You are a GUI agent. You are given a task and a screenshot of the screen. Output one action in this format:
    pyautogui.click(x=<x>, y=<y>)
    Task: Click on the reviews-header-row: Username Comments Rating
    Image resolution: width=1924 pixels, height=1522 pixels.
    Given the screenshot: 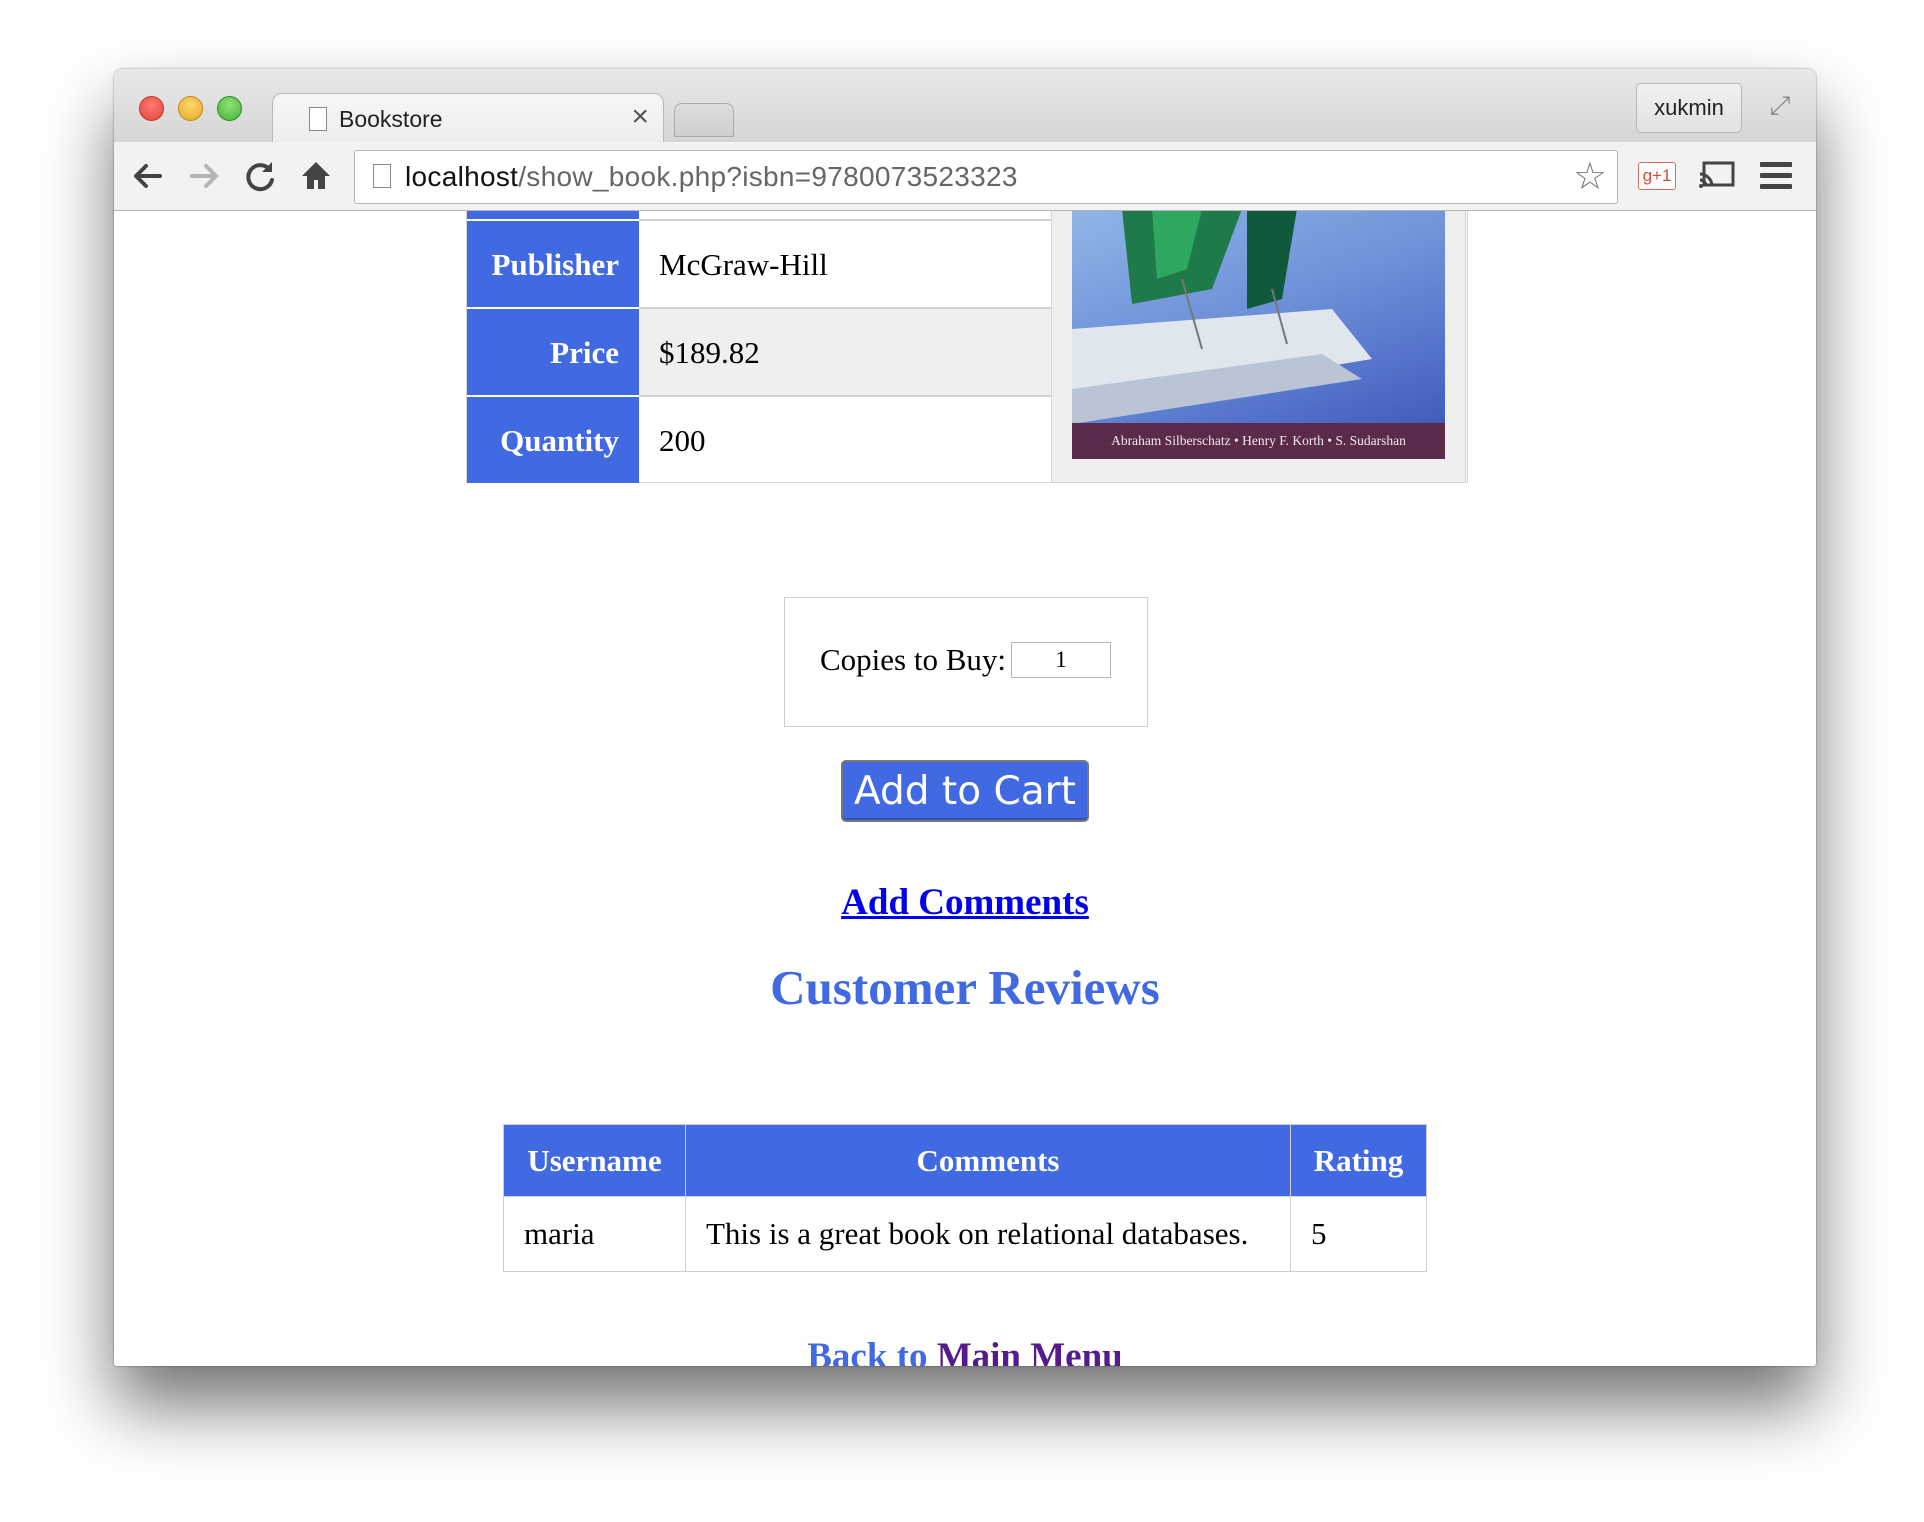 What is the action you would take?
    pyautogui.click(x=965, y=1160)
    